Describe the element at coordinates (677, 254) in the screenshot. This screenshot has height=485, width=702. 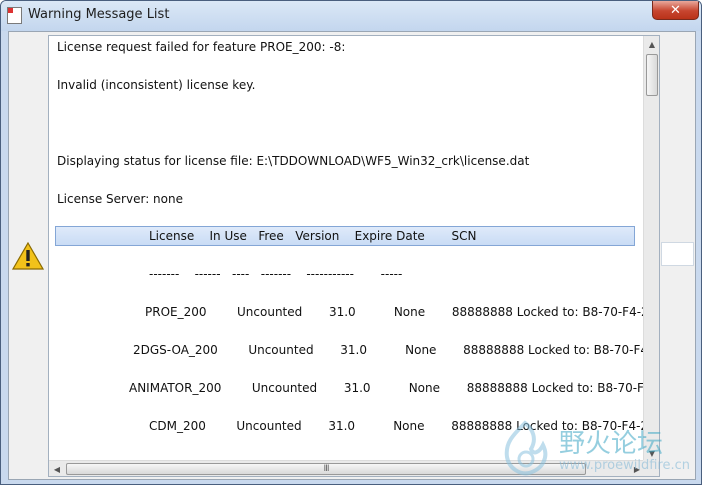
I see `side-panel-box` at that location.